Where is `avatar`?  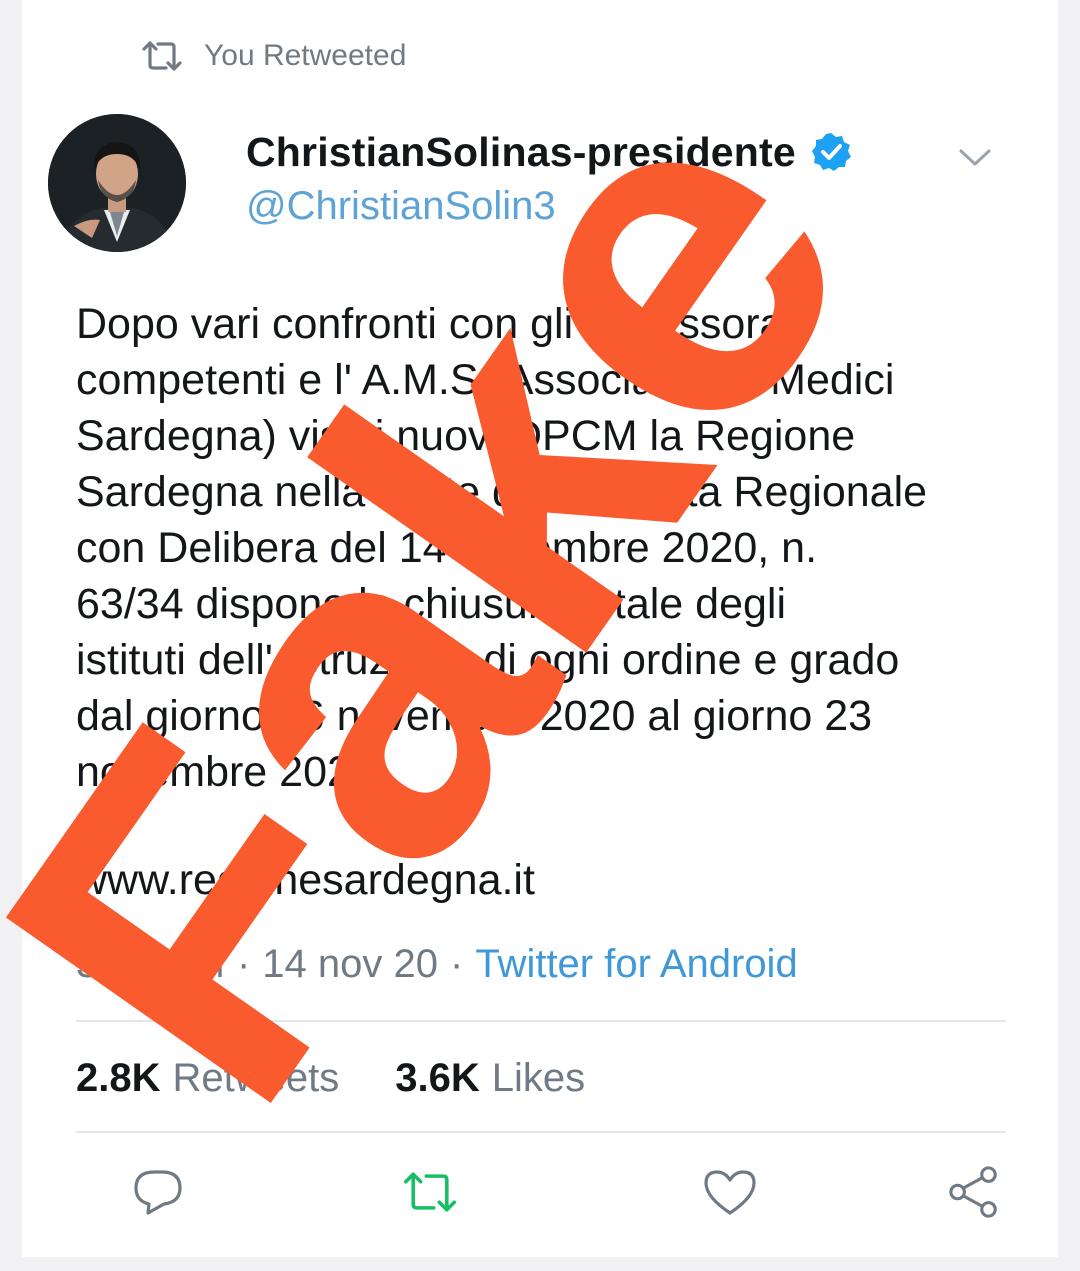 avatar is located at coordinates (117, 183).